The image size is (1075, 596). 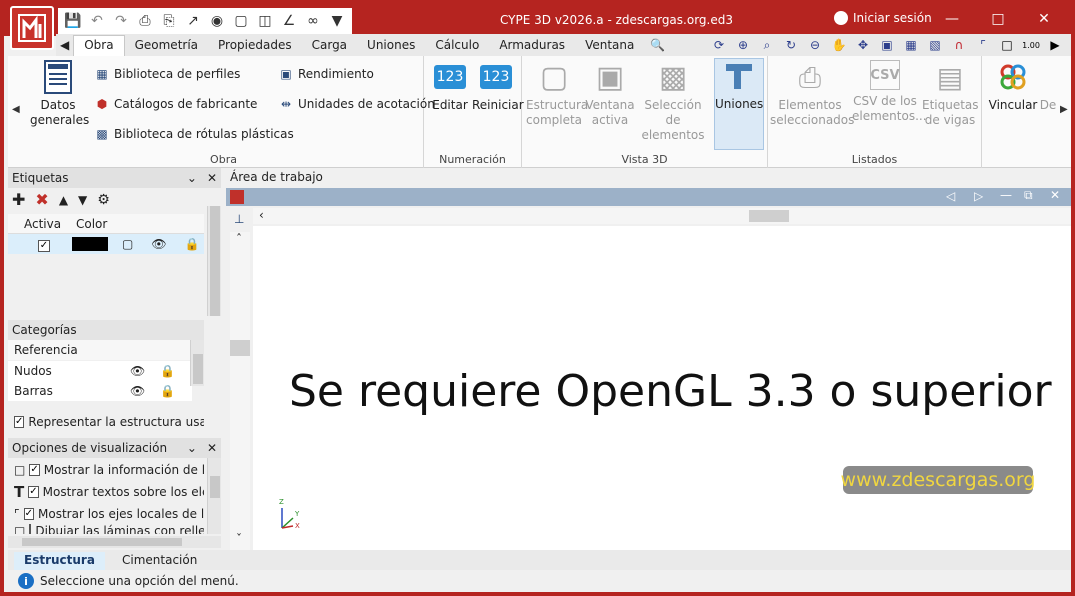 I want to click on signin-button: Iniciar sesión, so click(x=883, y=18).